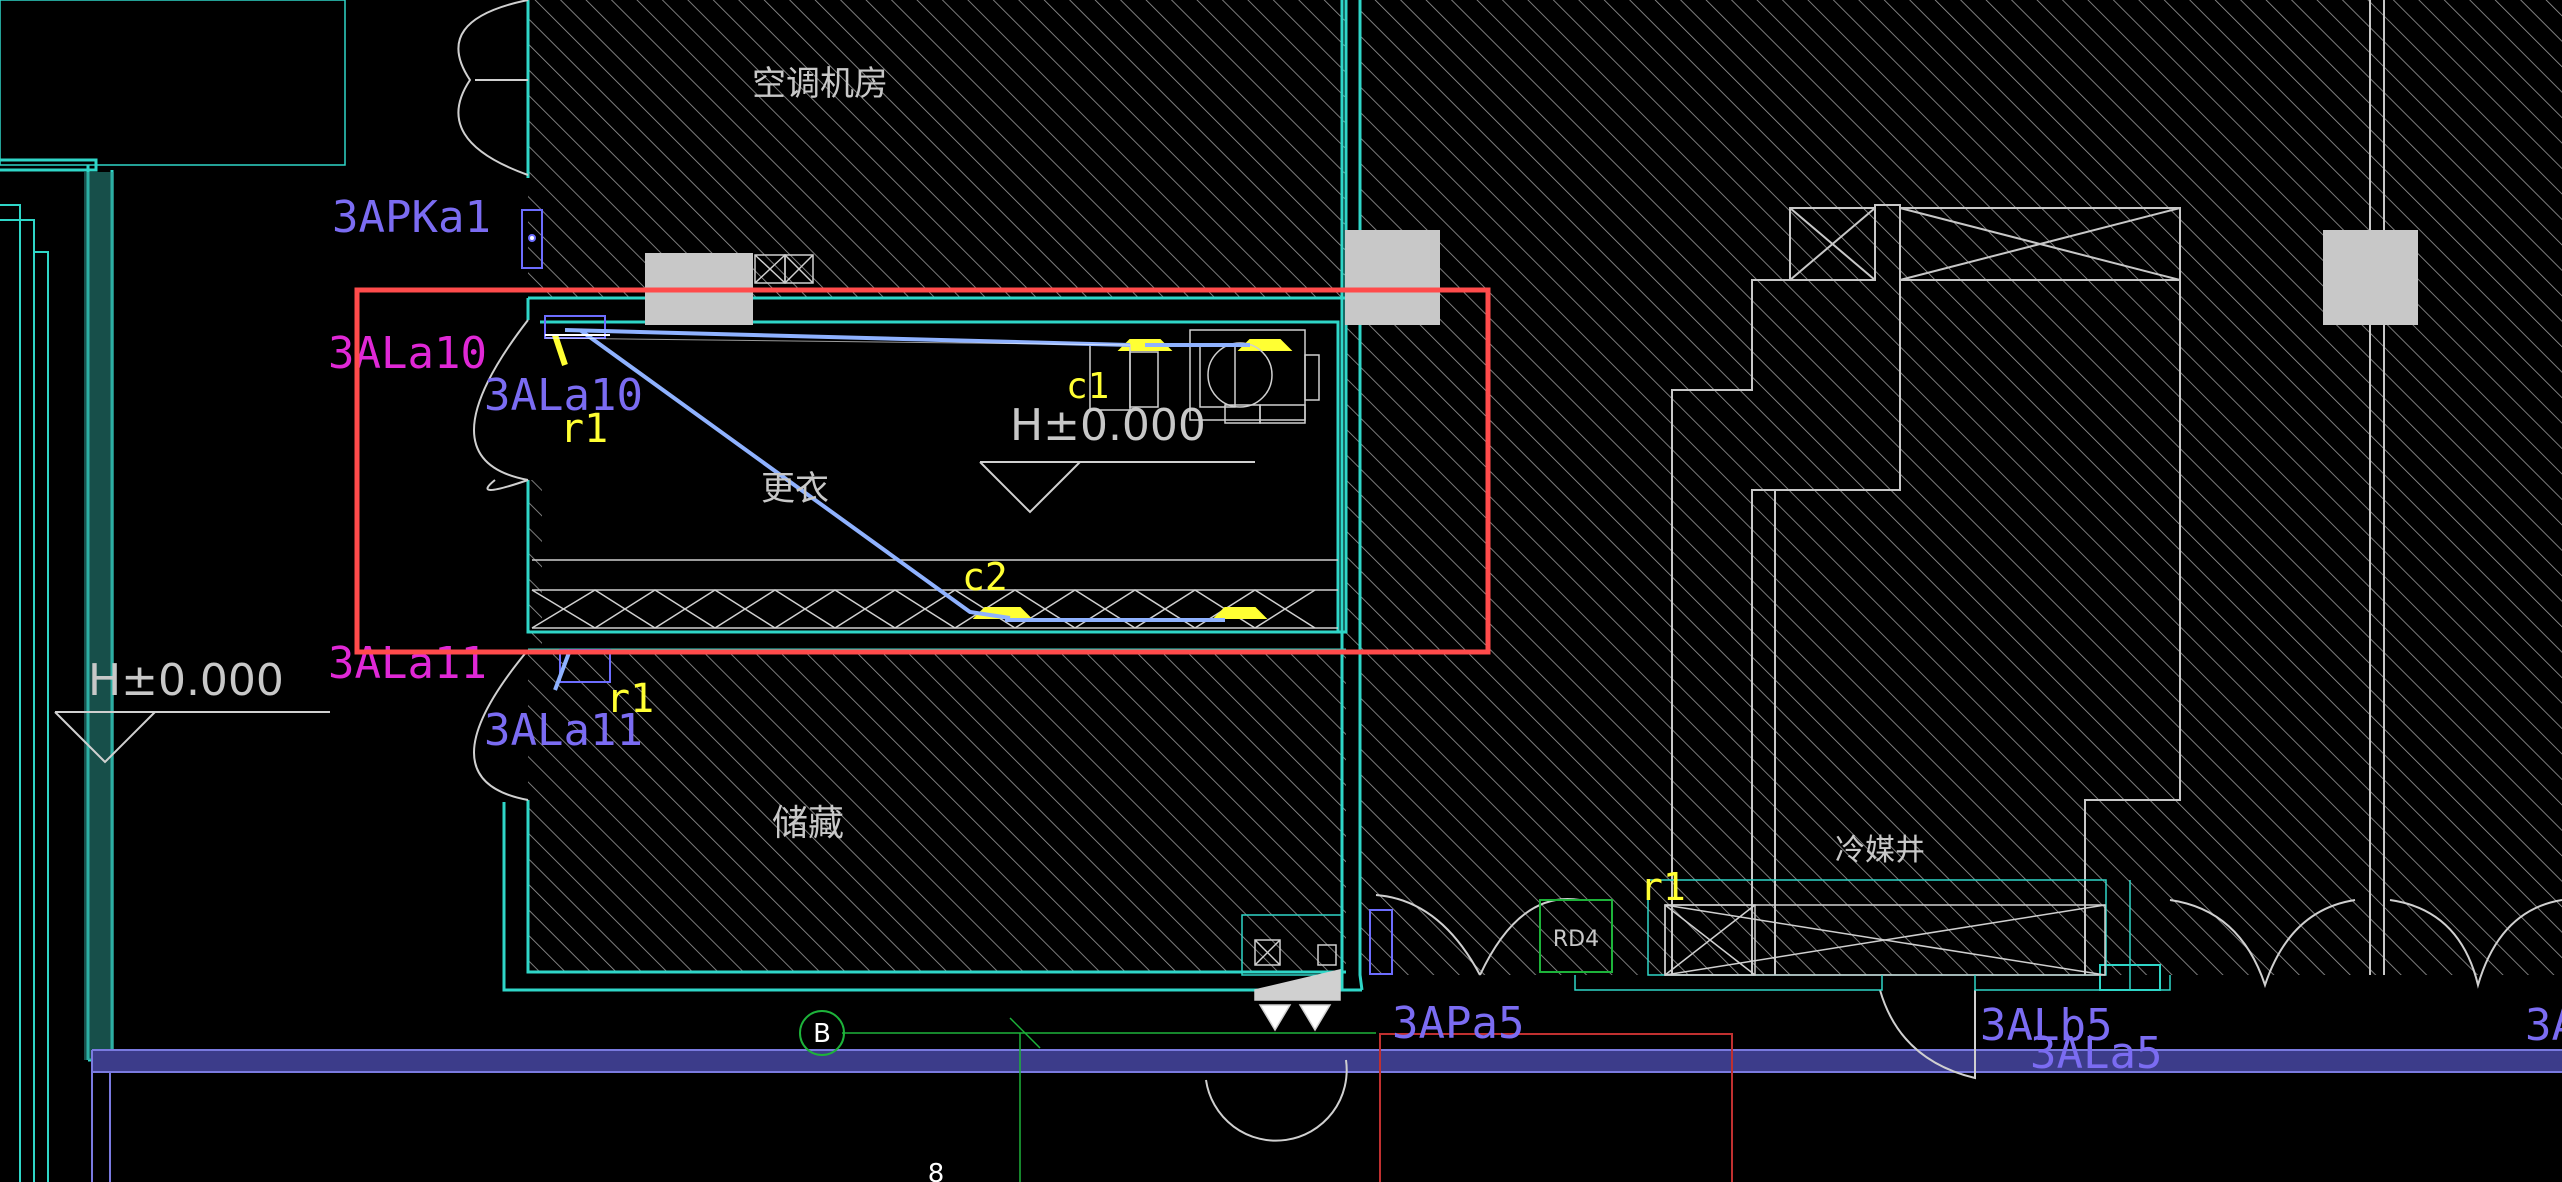  I want to click on room-label-ac-room: 空调机房, so click(820, 84).